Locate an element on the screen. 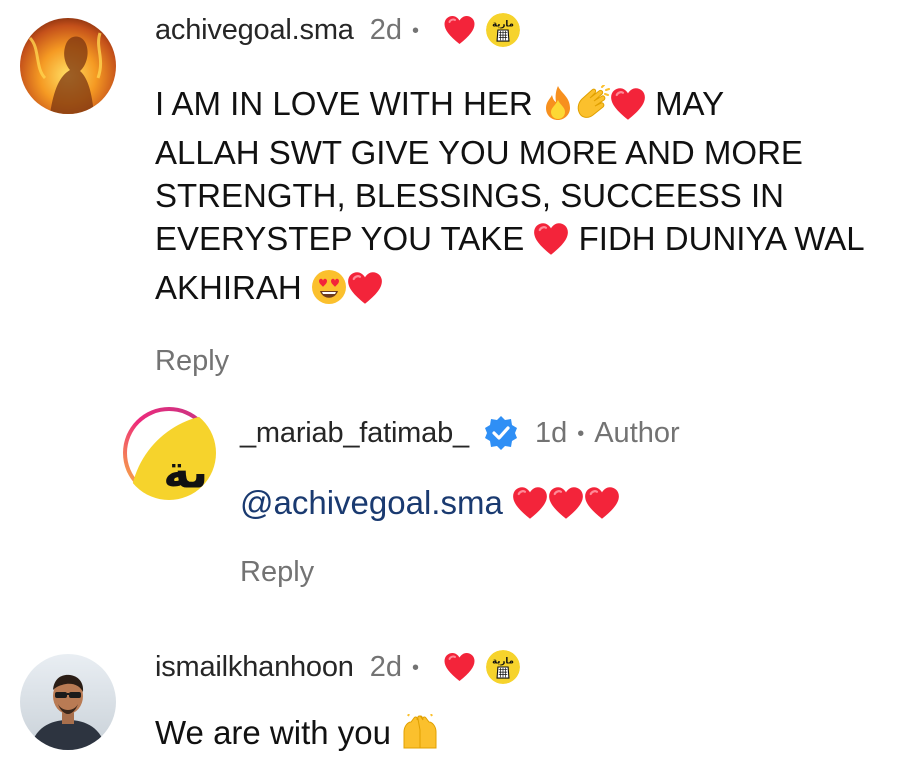  comment-text-part: EVERYSTEP YOU TAKE is located at coordinates (340, 238).